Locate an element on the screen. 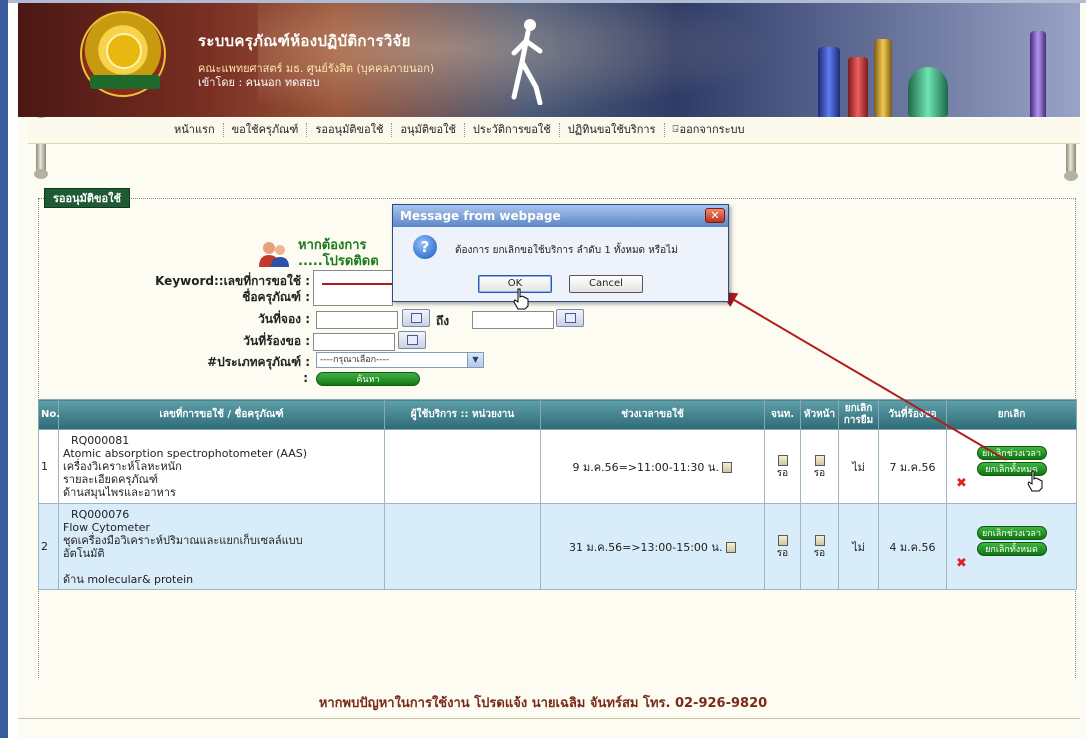  col-request-date: วันที่ร้องขอ is located at coordinates (912, 414).